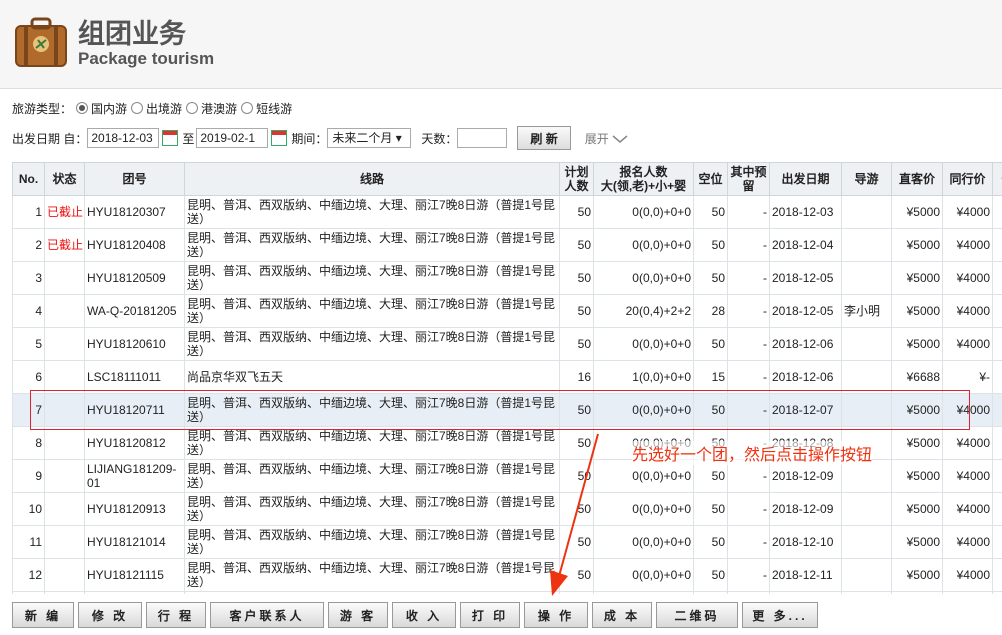 The height and width of the screenshot is (635, 1002). Describe the element at coordinates (134, 344) in the screenshot. I see `cell-group: HYU18120610` at that location.